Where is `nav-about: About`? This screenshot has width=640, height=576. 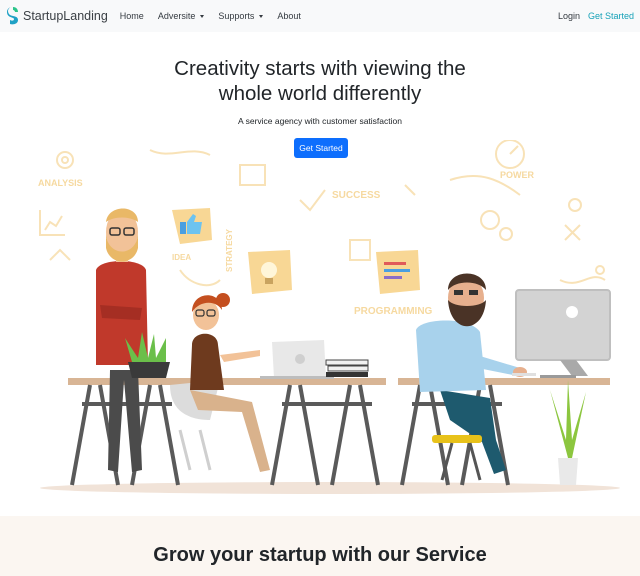 nav-about: About is located at coordinates (289, 16).